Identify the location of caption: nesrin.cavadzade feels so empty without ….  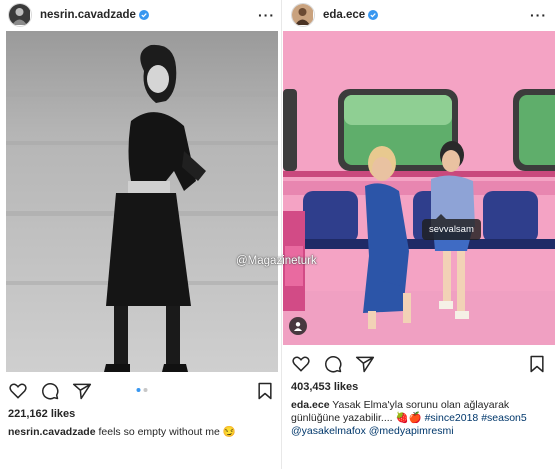
(142, 432).